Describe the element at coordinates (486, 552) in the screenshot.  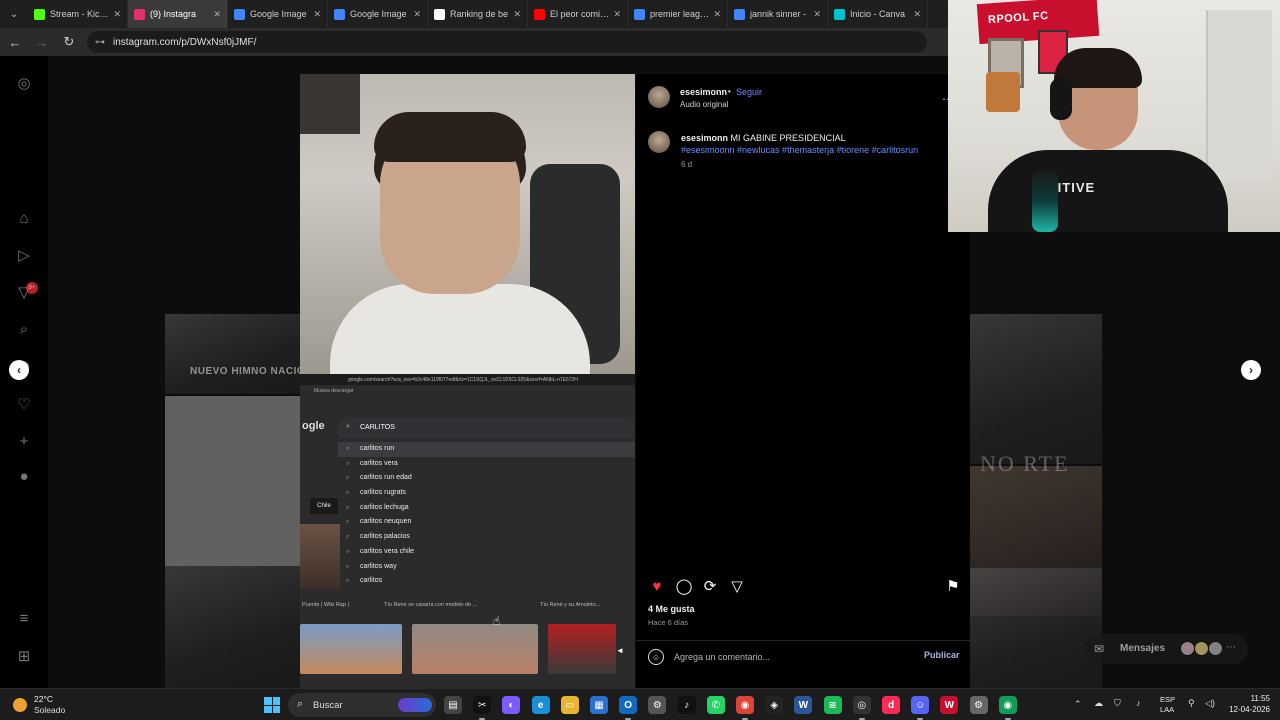
I see `suggestion-item: ⌕ carlitos vera chile` at that location.